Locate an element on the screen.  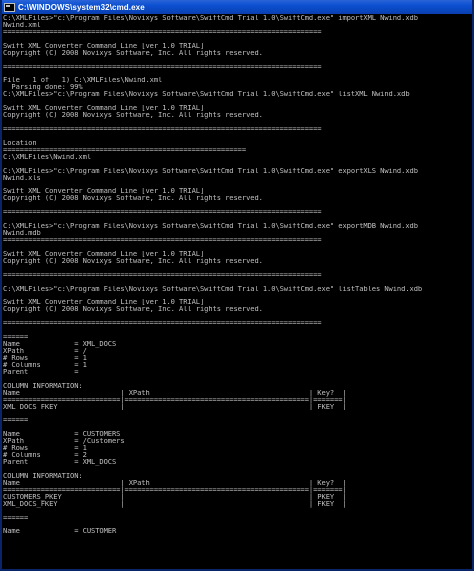
console-line: C:\XMLFiles\Nwind.xml is located at coordinates (47, 157).